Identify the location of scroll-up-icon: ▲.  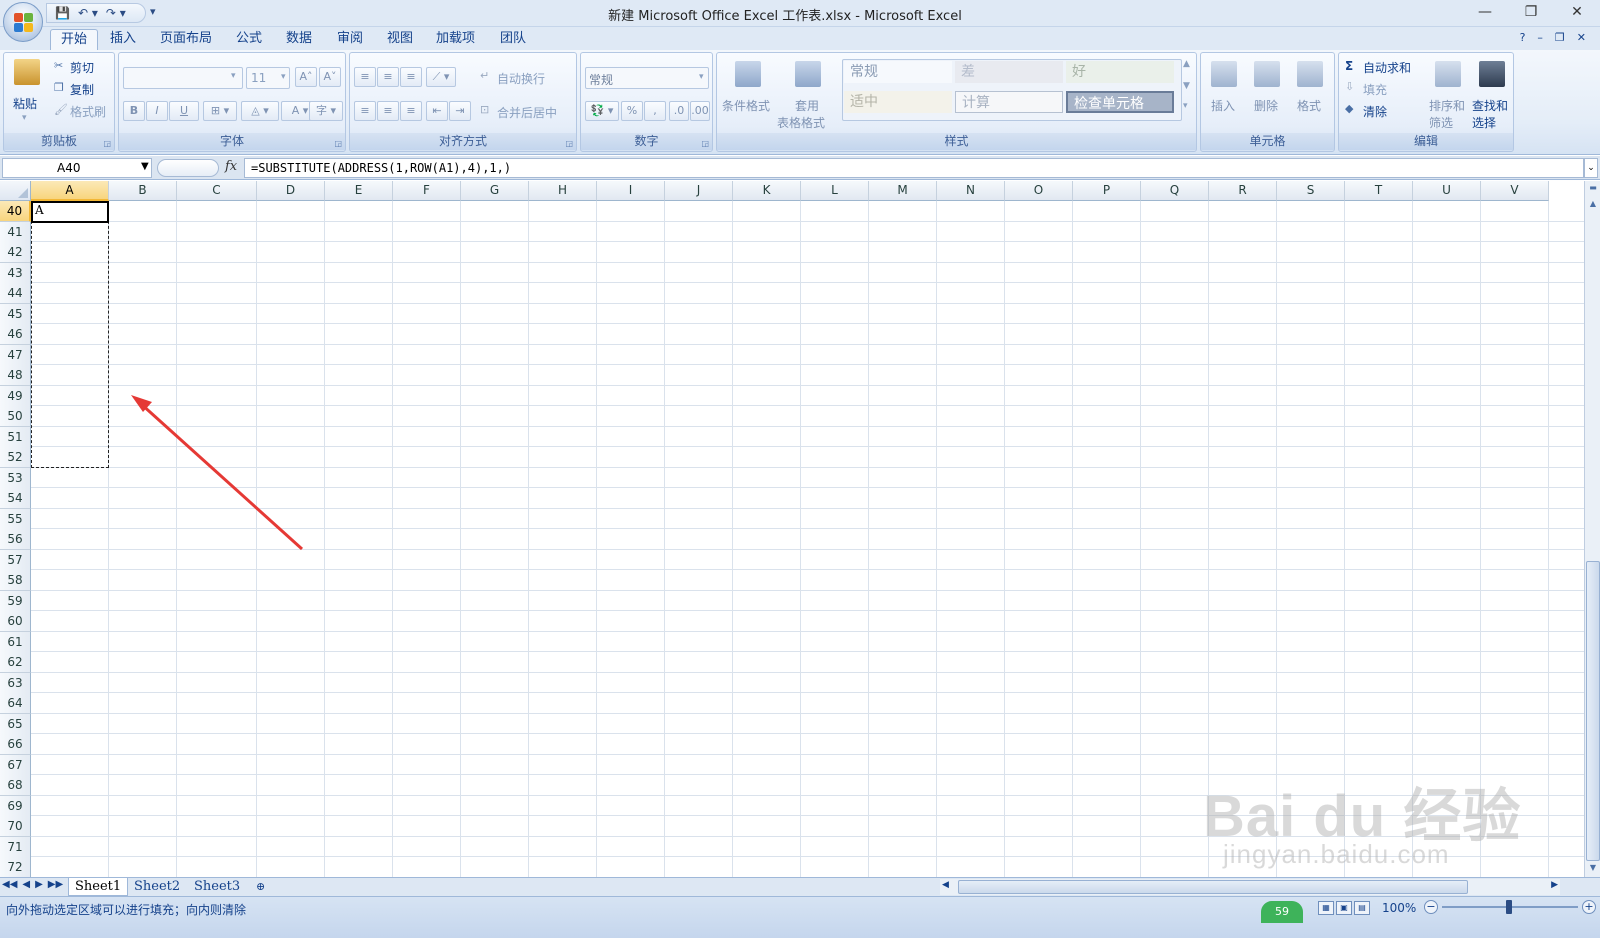
(1593, 204).